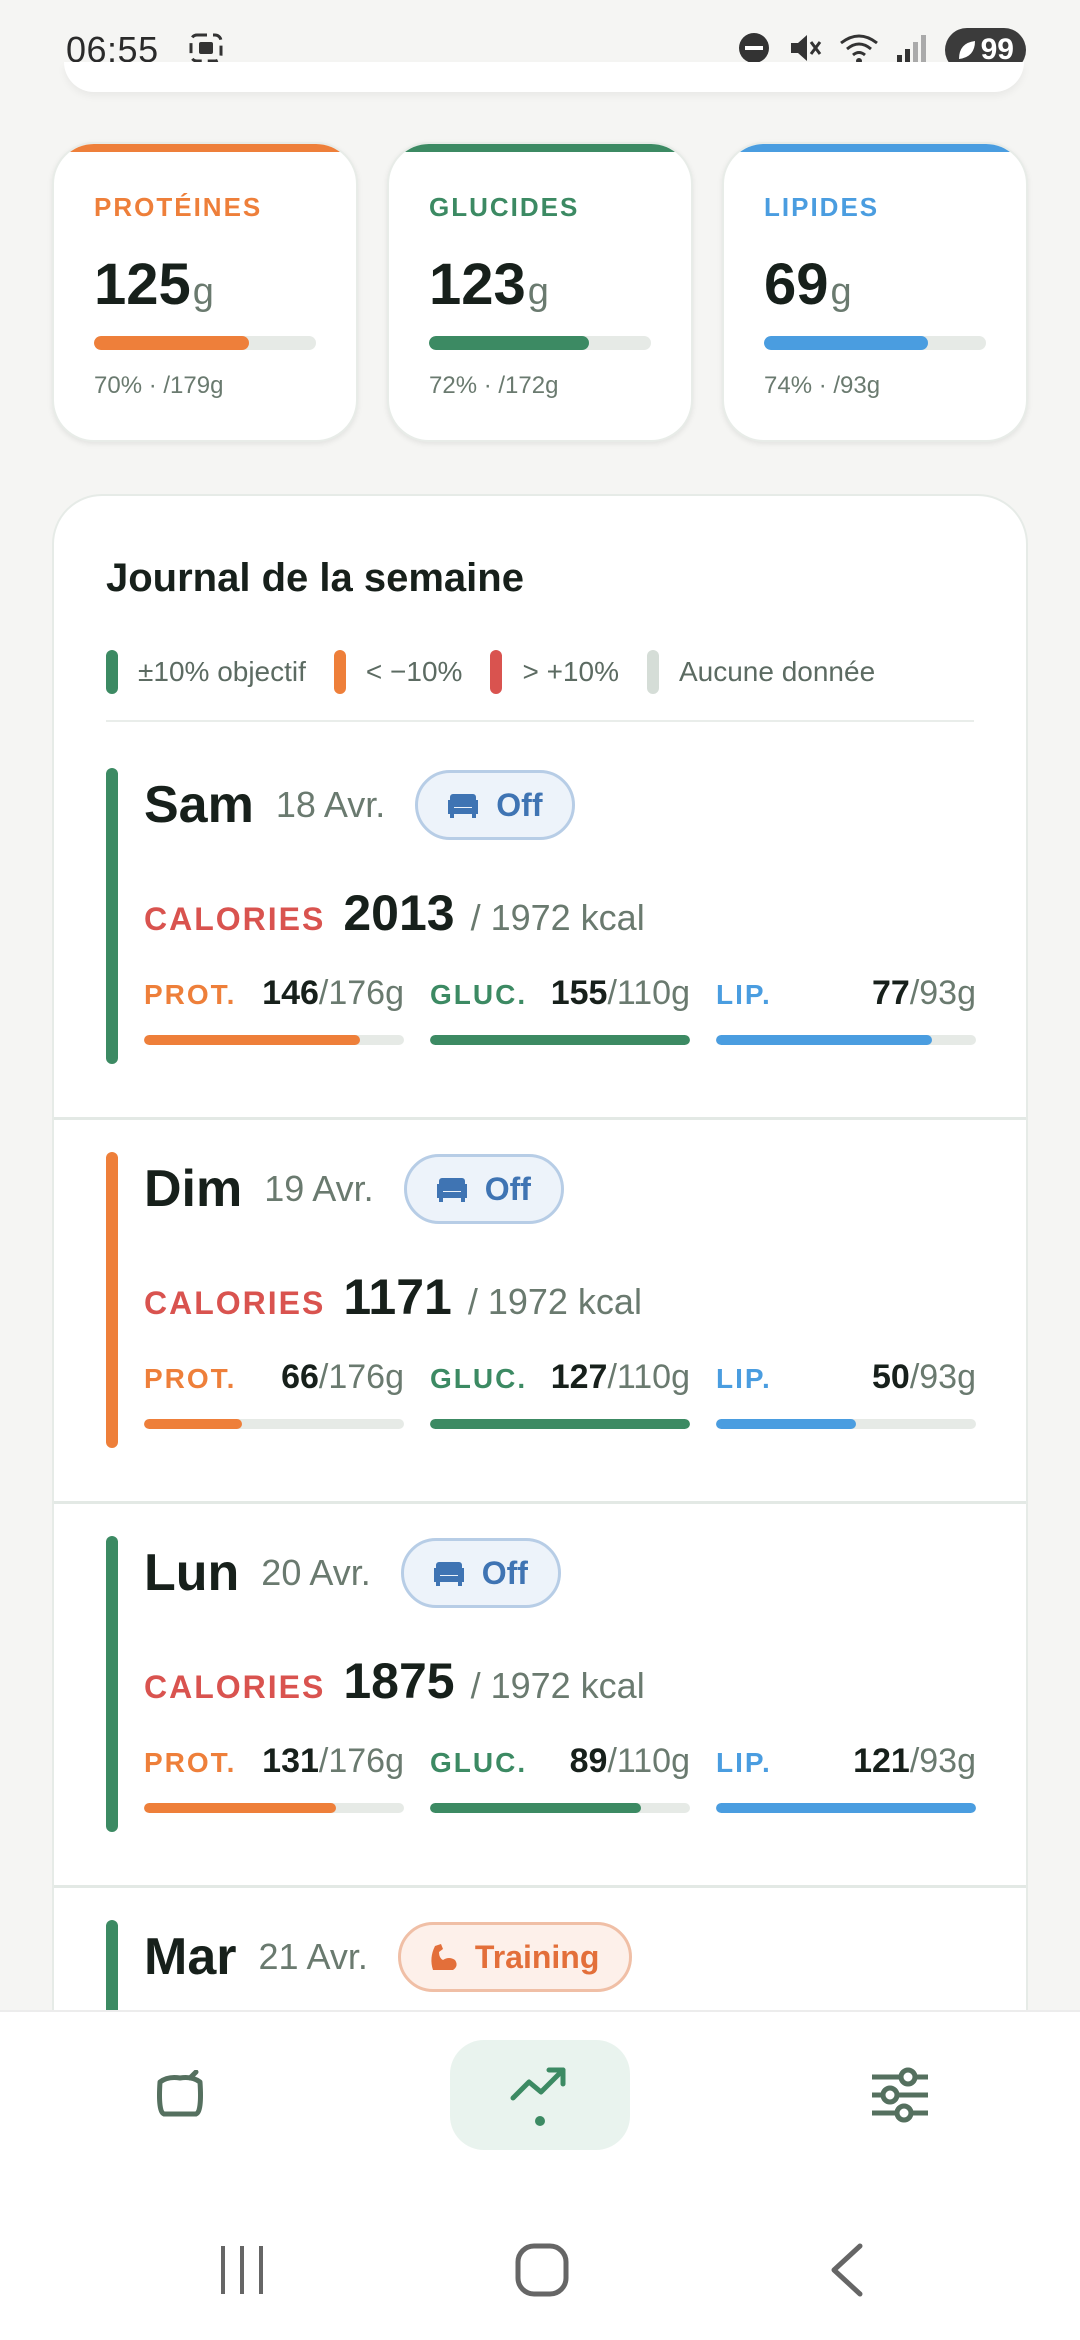  Describe the element at coordinates (444, 1957) in the screenshot. I see `flexed-arm-icon` at that location.